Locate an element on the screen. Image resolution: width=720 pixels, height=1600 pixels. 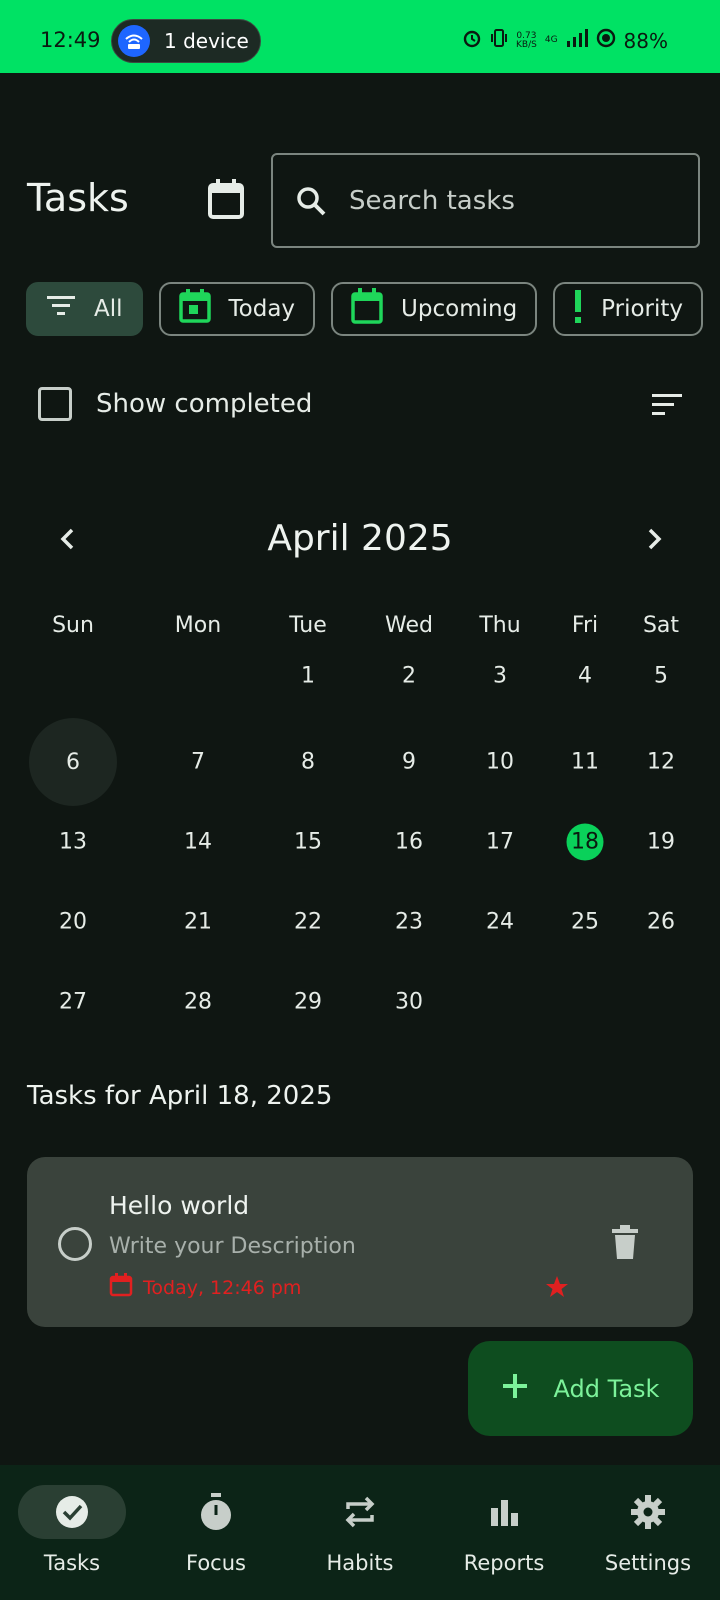
nav-label: Reports is located at coordinates (504, 1563).